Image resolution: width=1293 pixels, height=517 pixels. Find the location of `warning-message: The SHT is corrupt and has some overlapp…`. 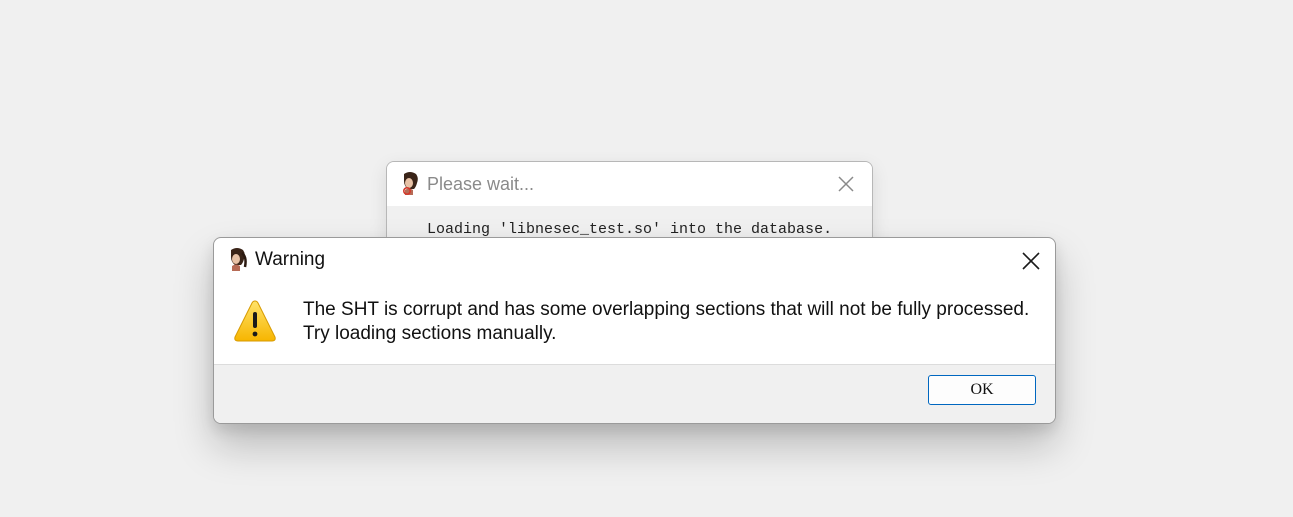

warning-message: The SHT is corrupt and has some overlapp… is located at coordinates (666, 322).